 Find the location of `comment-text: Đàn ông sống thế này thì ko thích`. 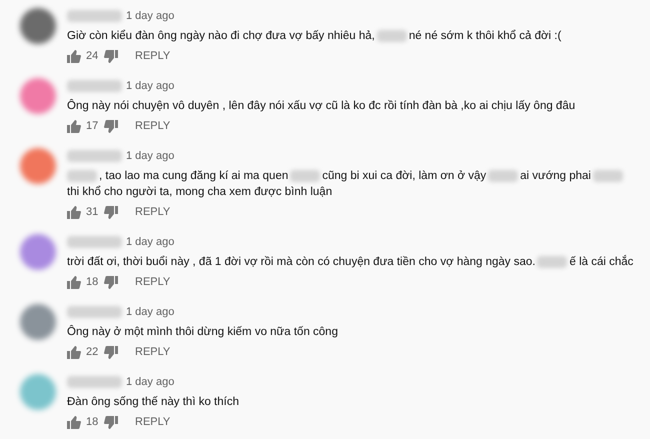

comment-text: Đàn ông sống thế này thì ko thích is located at coordinates (153, 402).